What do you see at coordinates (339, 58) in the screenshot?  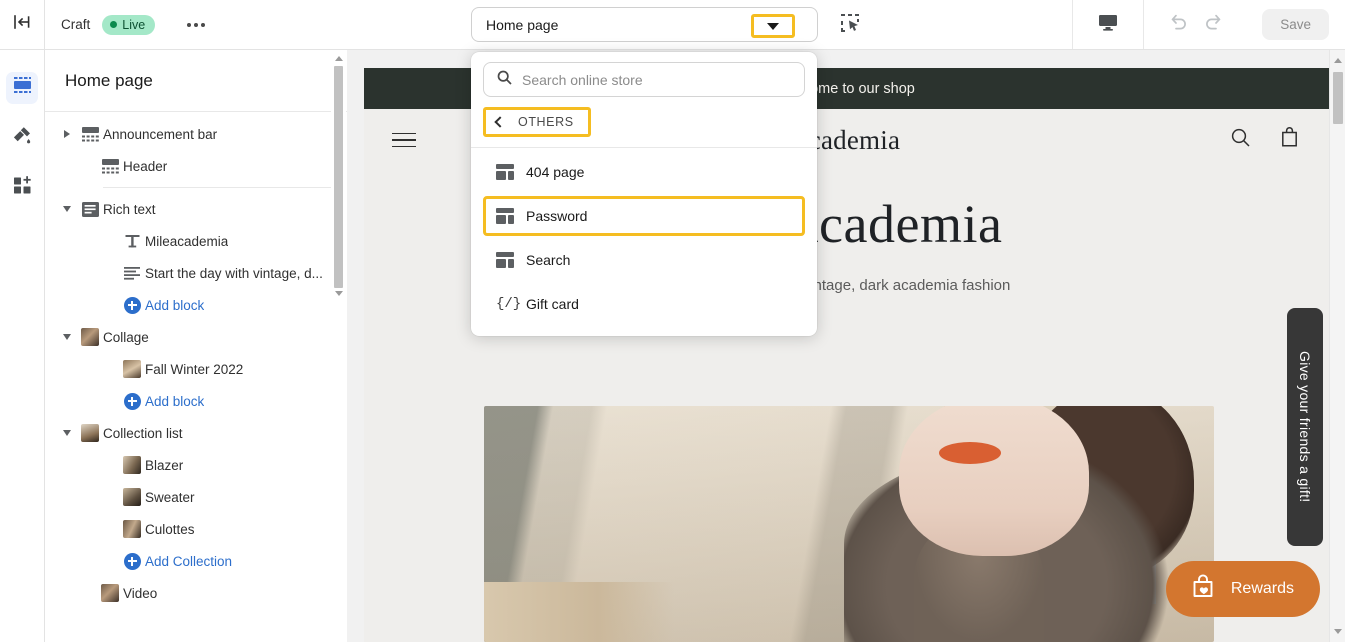 I see `scroll-up-arrow-icon` at bounding box center [339, 58].